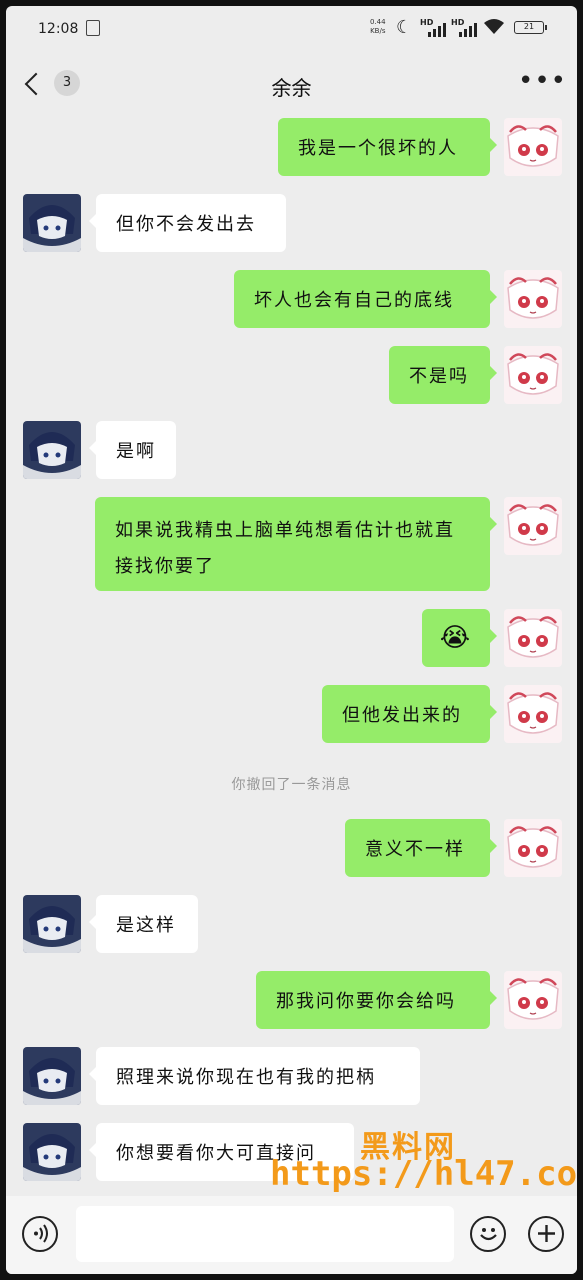 This screenshot has width=583, height=1280. Describe the element at coordinates (365, 299) in the screenshot. I see `message-bubble: 坏人也会有自己的底线` at that location.